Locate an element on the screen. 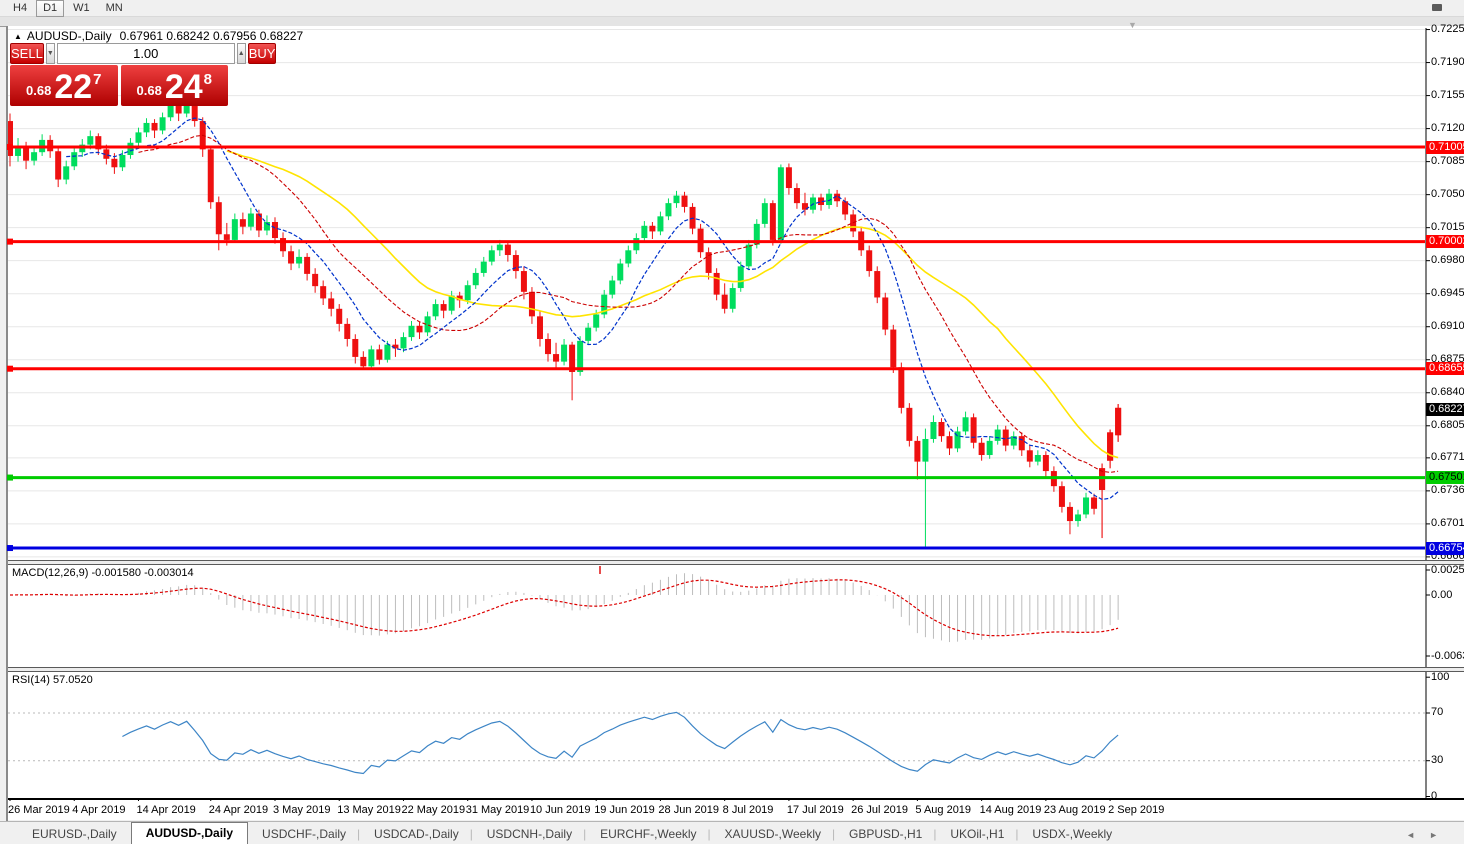 The image size is (1464, 844). tab-usdcnh-daily: USDCNH-,Daily is located at coordinates (528, 834).